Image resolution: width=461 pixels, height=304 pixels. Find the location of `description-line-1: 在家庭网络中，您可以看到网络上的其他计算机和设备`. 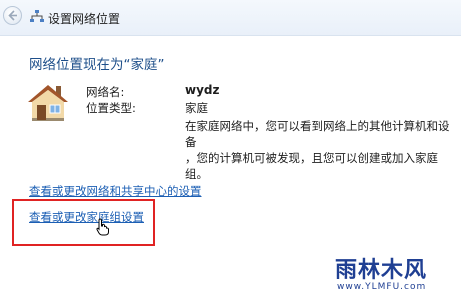

description-line-1: 在家庭网络中，您可以看到网络上的其他计算机和设备 is located at coordinates (317, 134).